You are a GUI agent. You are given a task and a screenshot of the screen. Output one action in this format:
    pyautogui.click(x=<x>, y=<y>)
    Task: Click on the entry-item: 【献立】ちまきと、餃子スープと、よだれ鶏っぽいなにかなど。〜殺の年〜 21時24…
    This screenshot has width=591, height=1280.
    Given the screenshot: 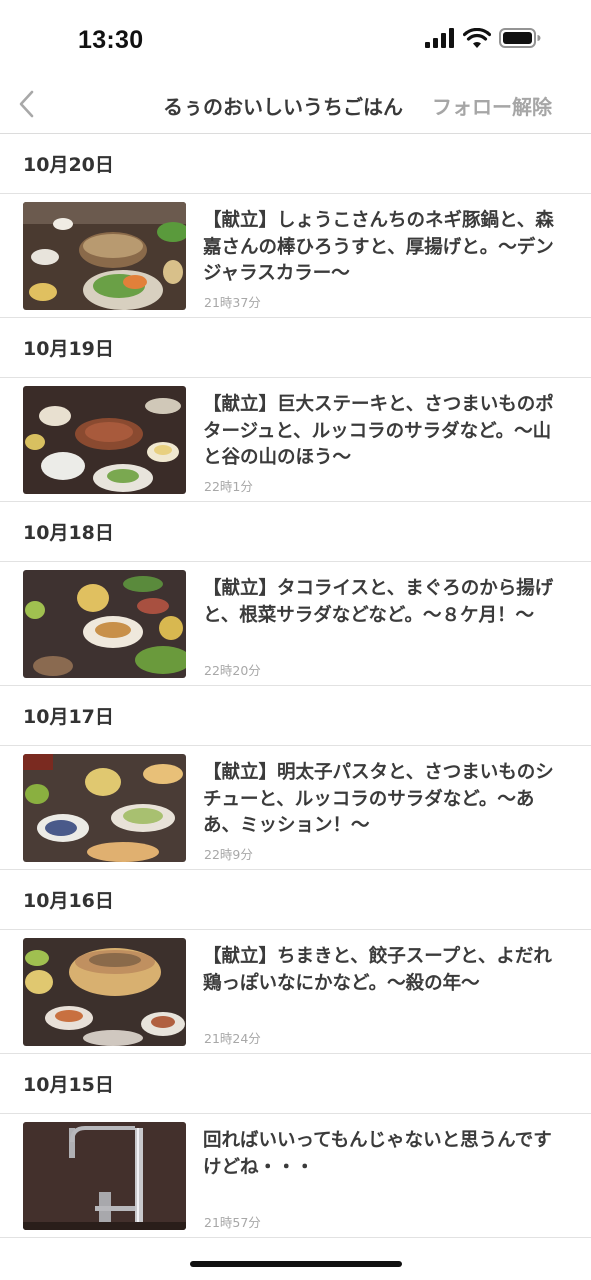 What is the action you would take?
    pyautogui.click(x=295, y=992)
    